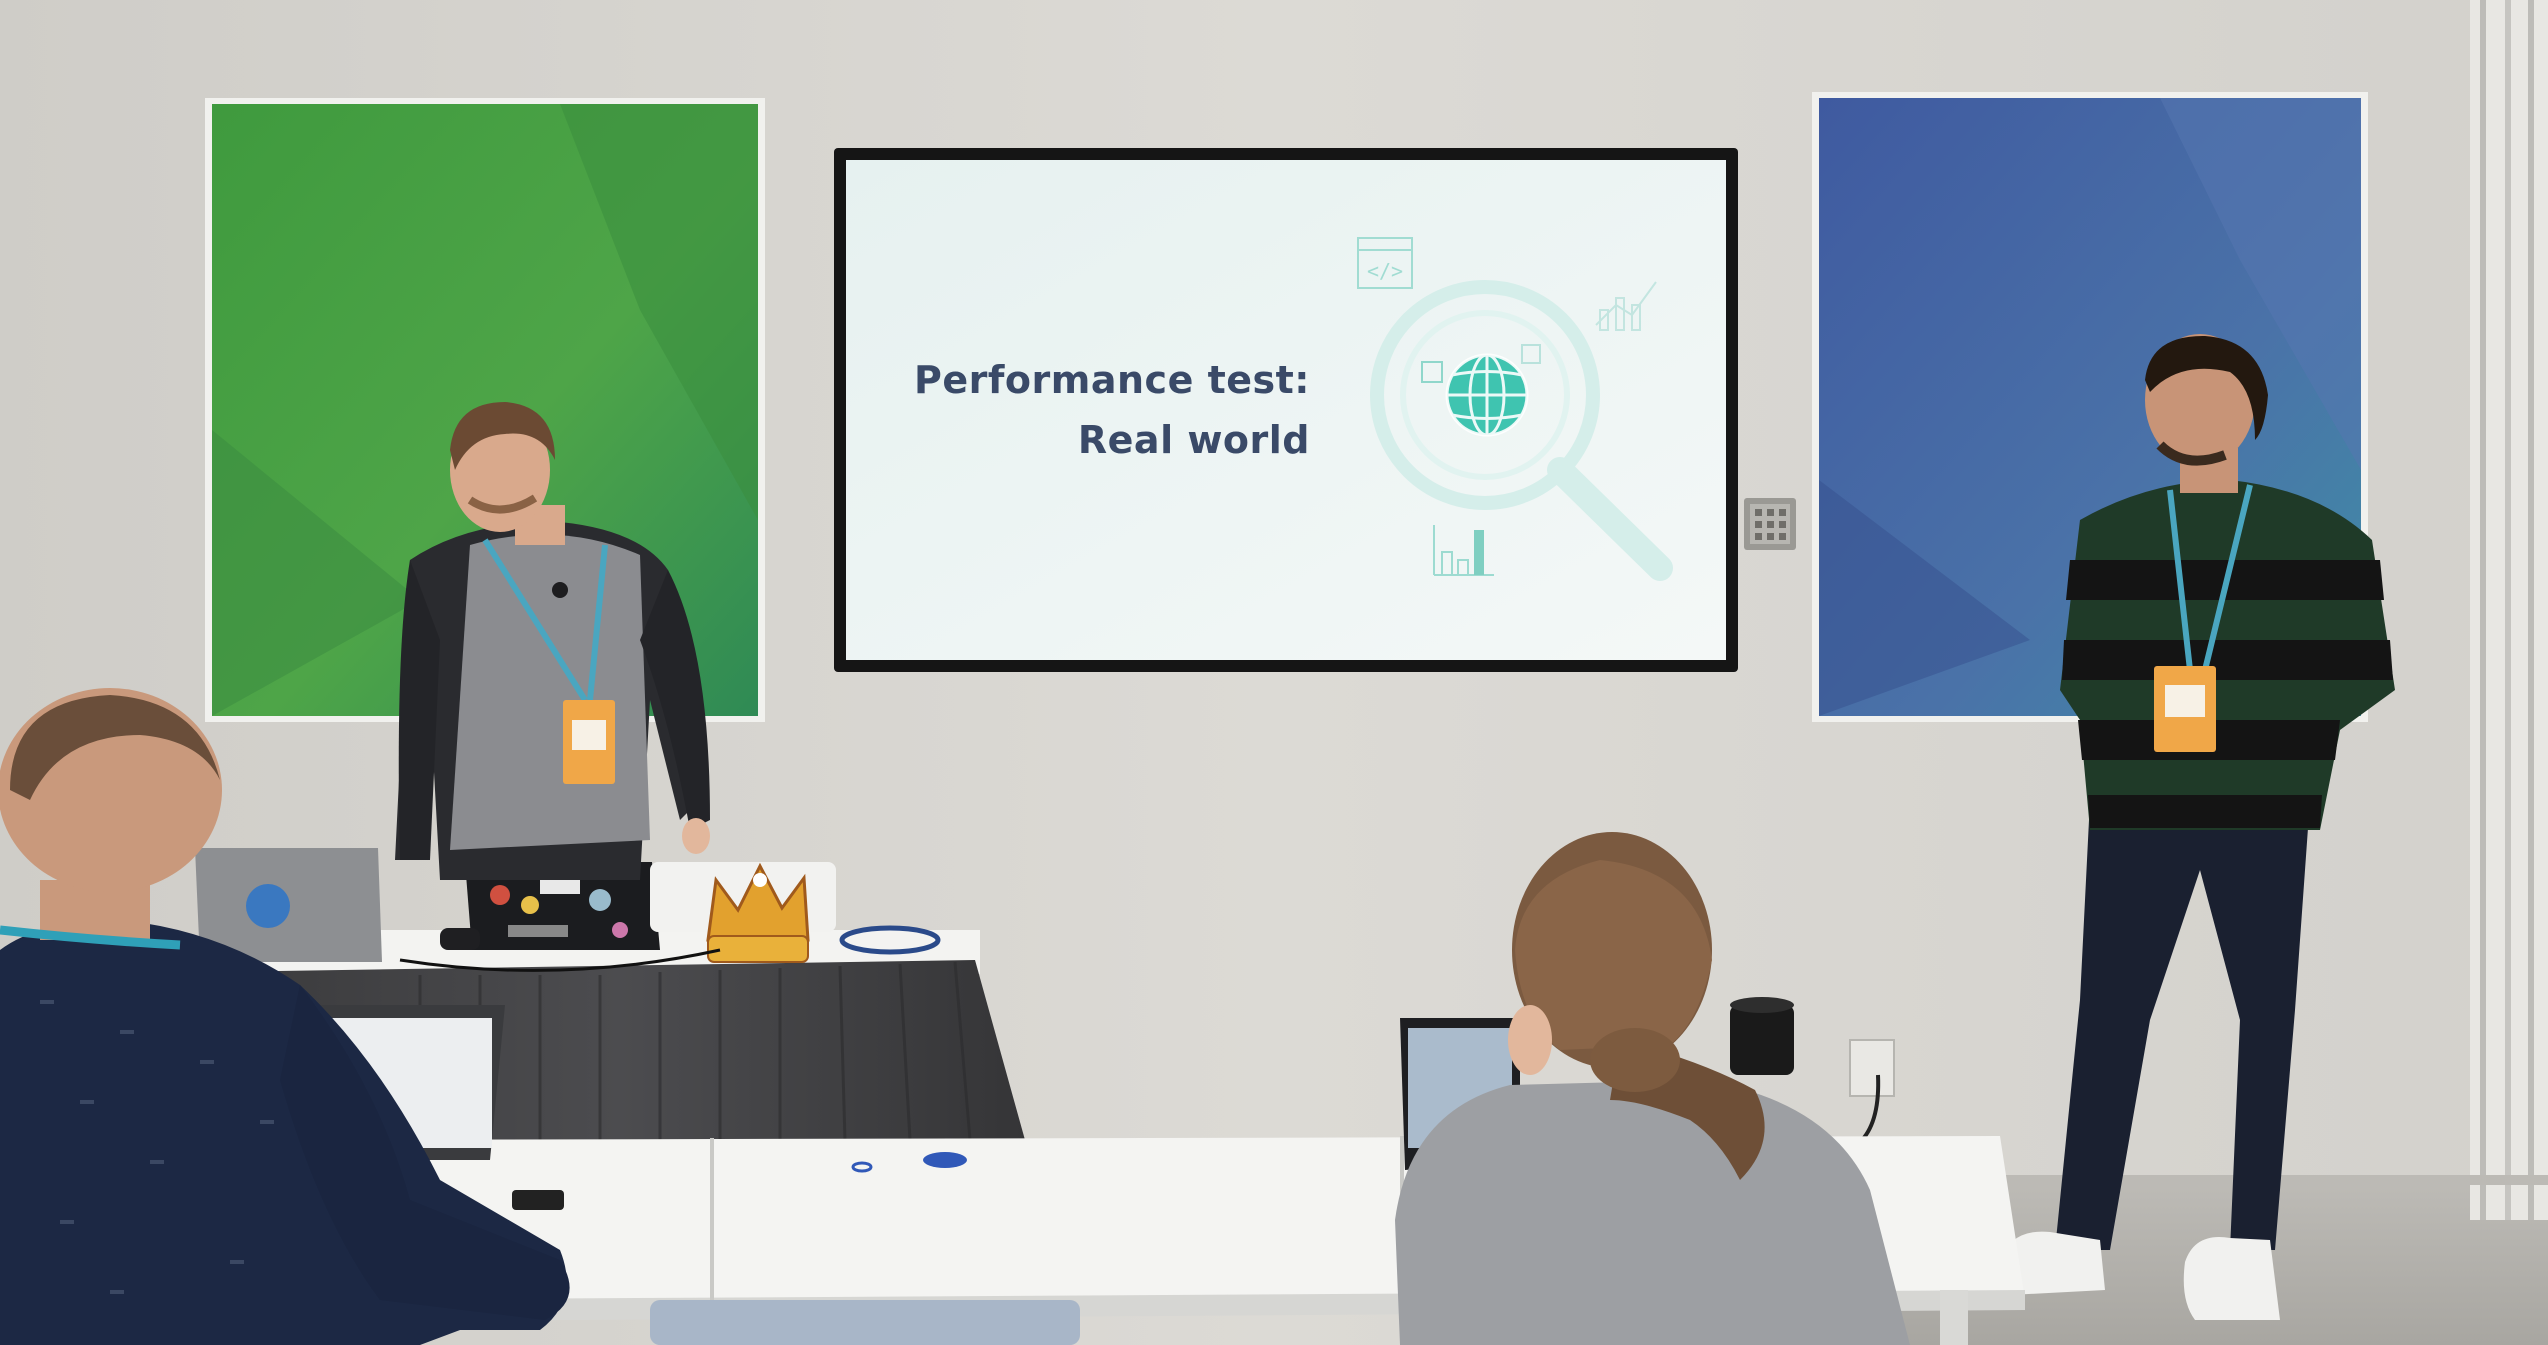 The height and width of the screenshot is (1345, 2548). What do you see at coordinates (1085, 410) in the screenshot?
I see `slide-title: Performance test: Real world` at bounding box center [1085, 410].